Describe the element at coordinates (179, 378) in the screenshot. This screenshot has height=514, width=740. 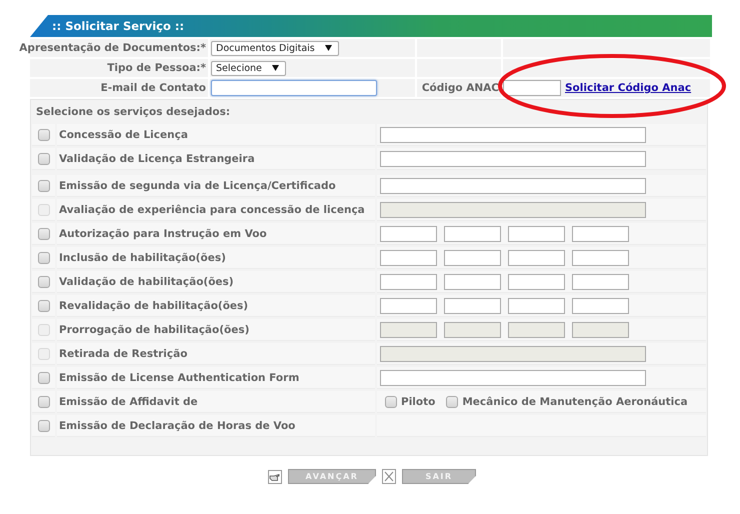
I see `service-label: Emissão de License Authentication Form` at that location.